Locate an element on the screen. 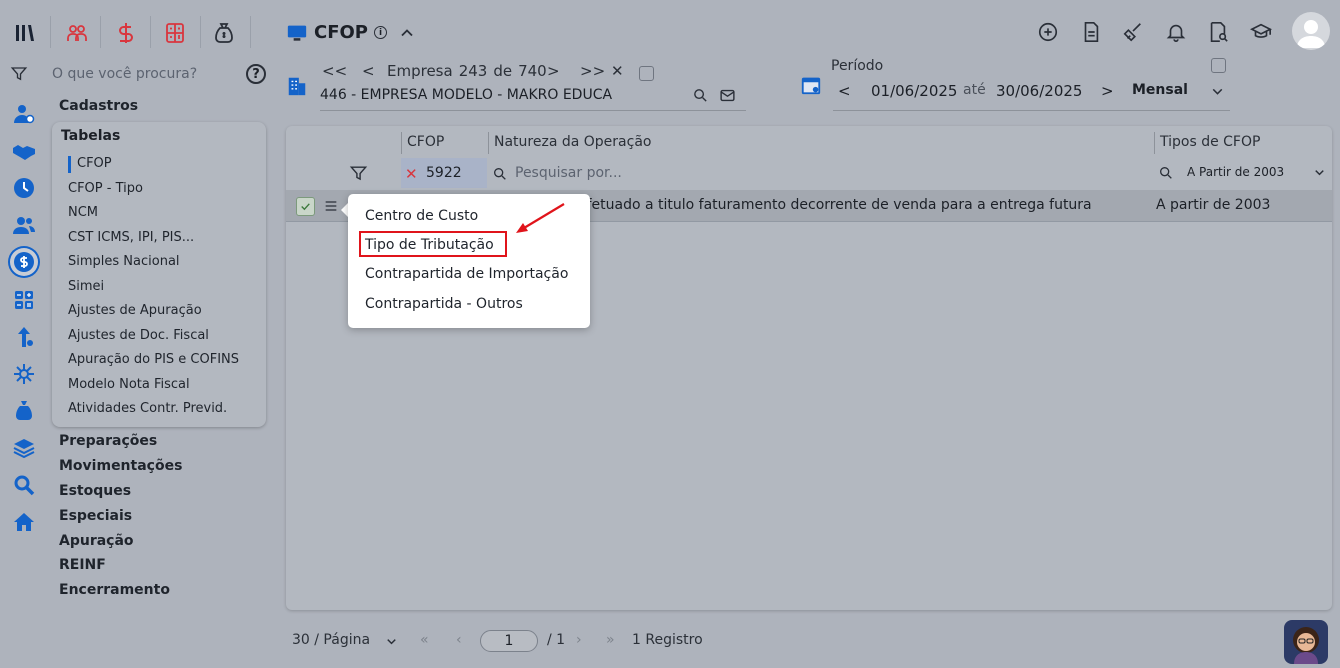  company-checkbox is located at coordinates (646, 73).